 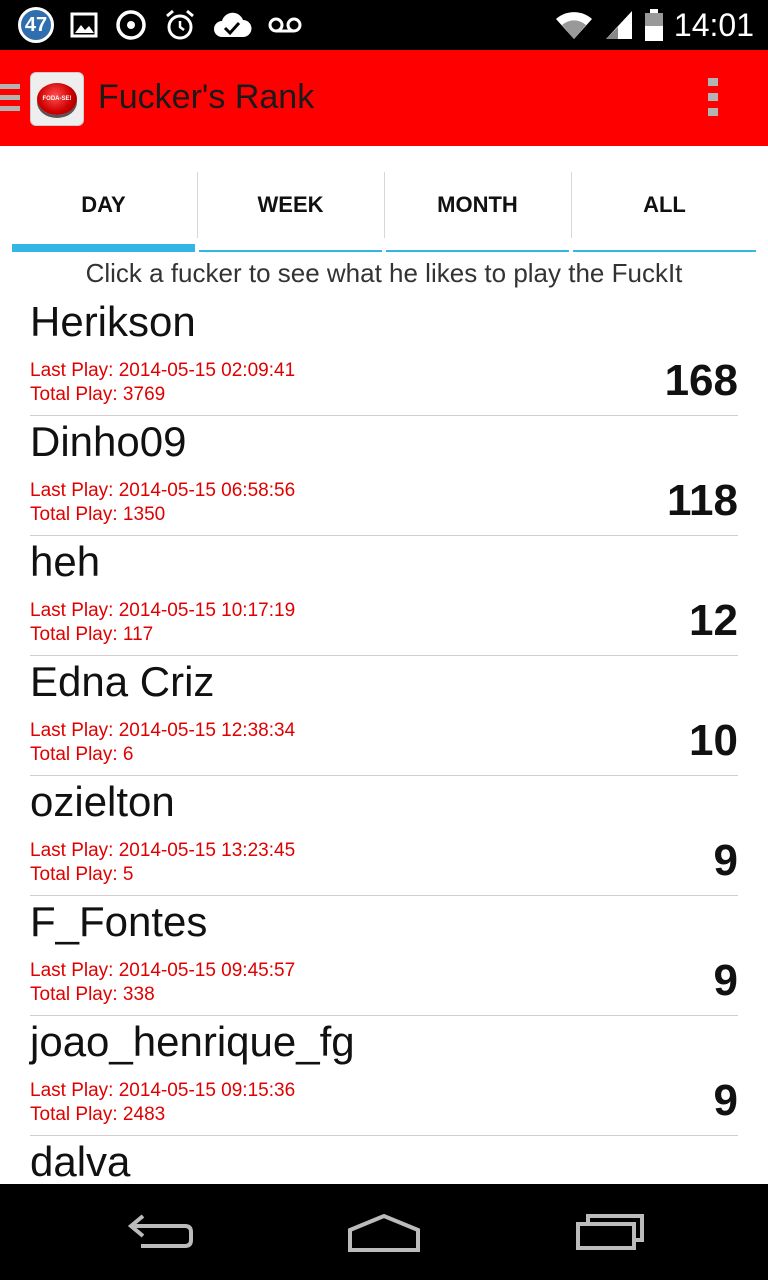 I want to click on total-play: Total Play: 3769, so click(x=98, y=394).